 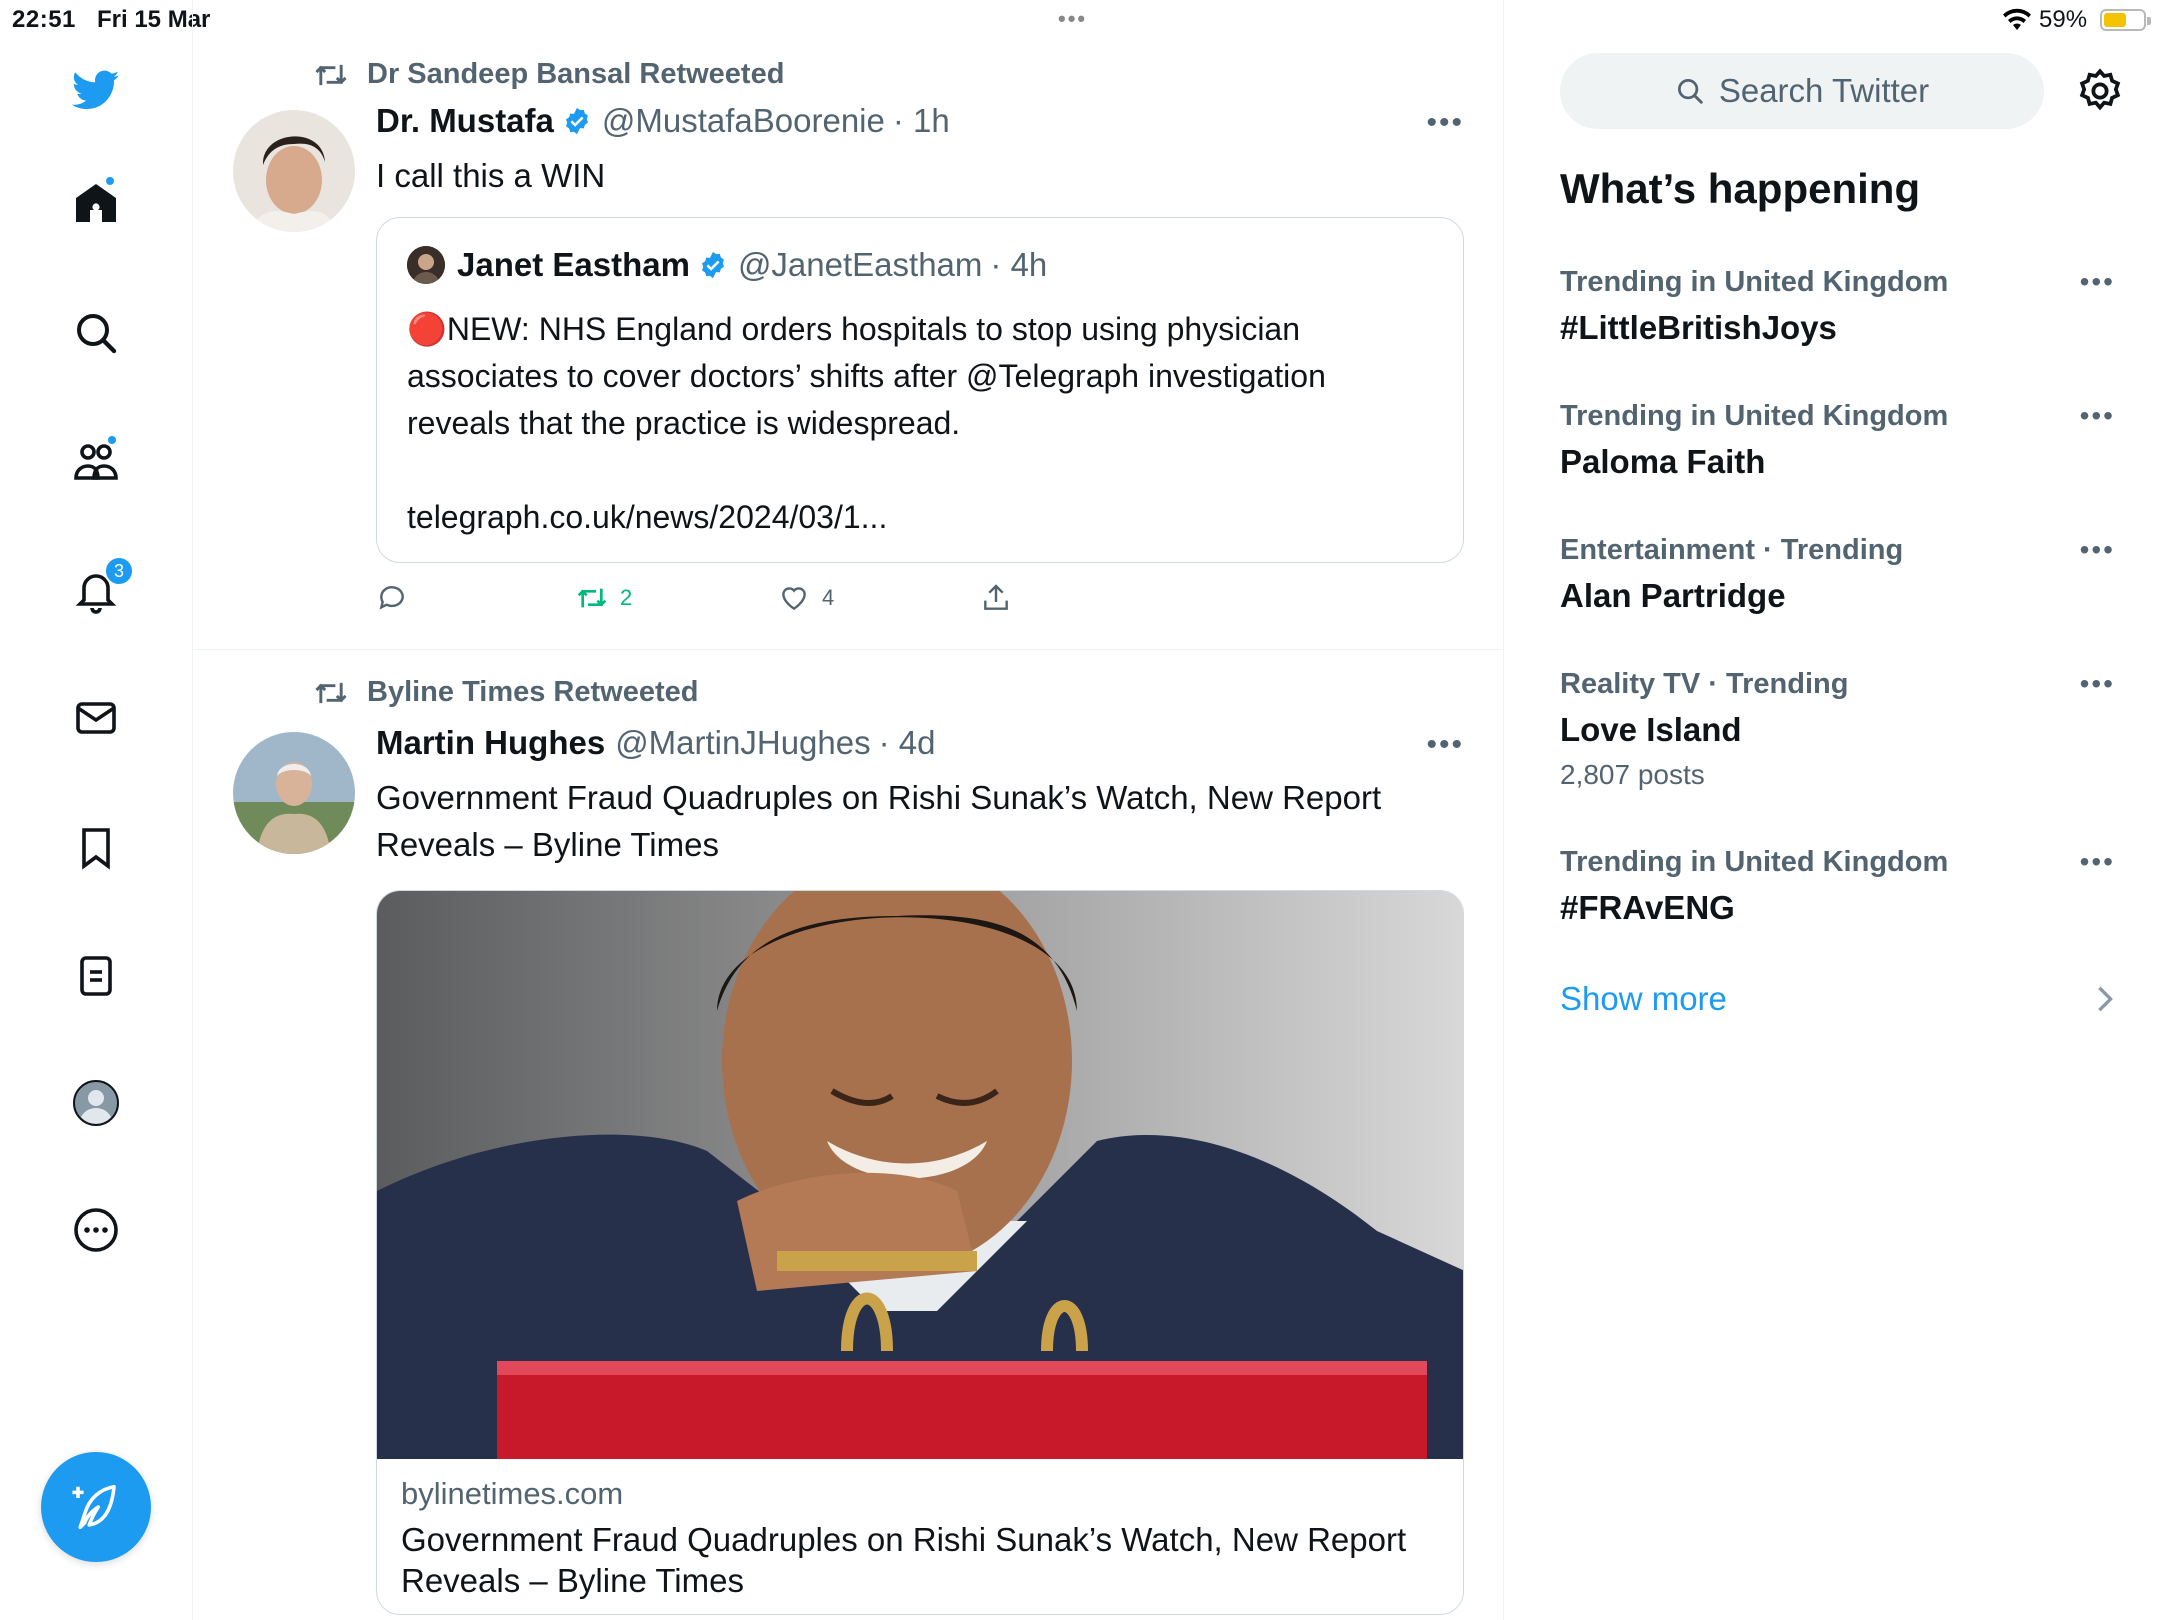 What do you see at coordinates (119, 571) in the screenshot?
I see `notification-count-badge: 3` at bounding box center [119, 571].